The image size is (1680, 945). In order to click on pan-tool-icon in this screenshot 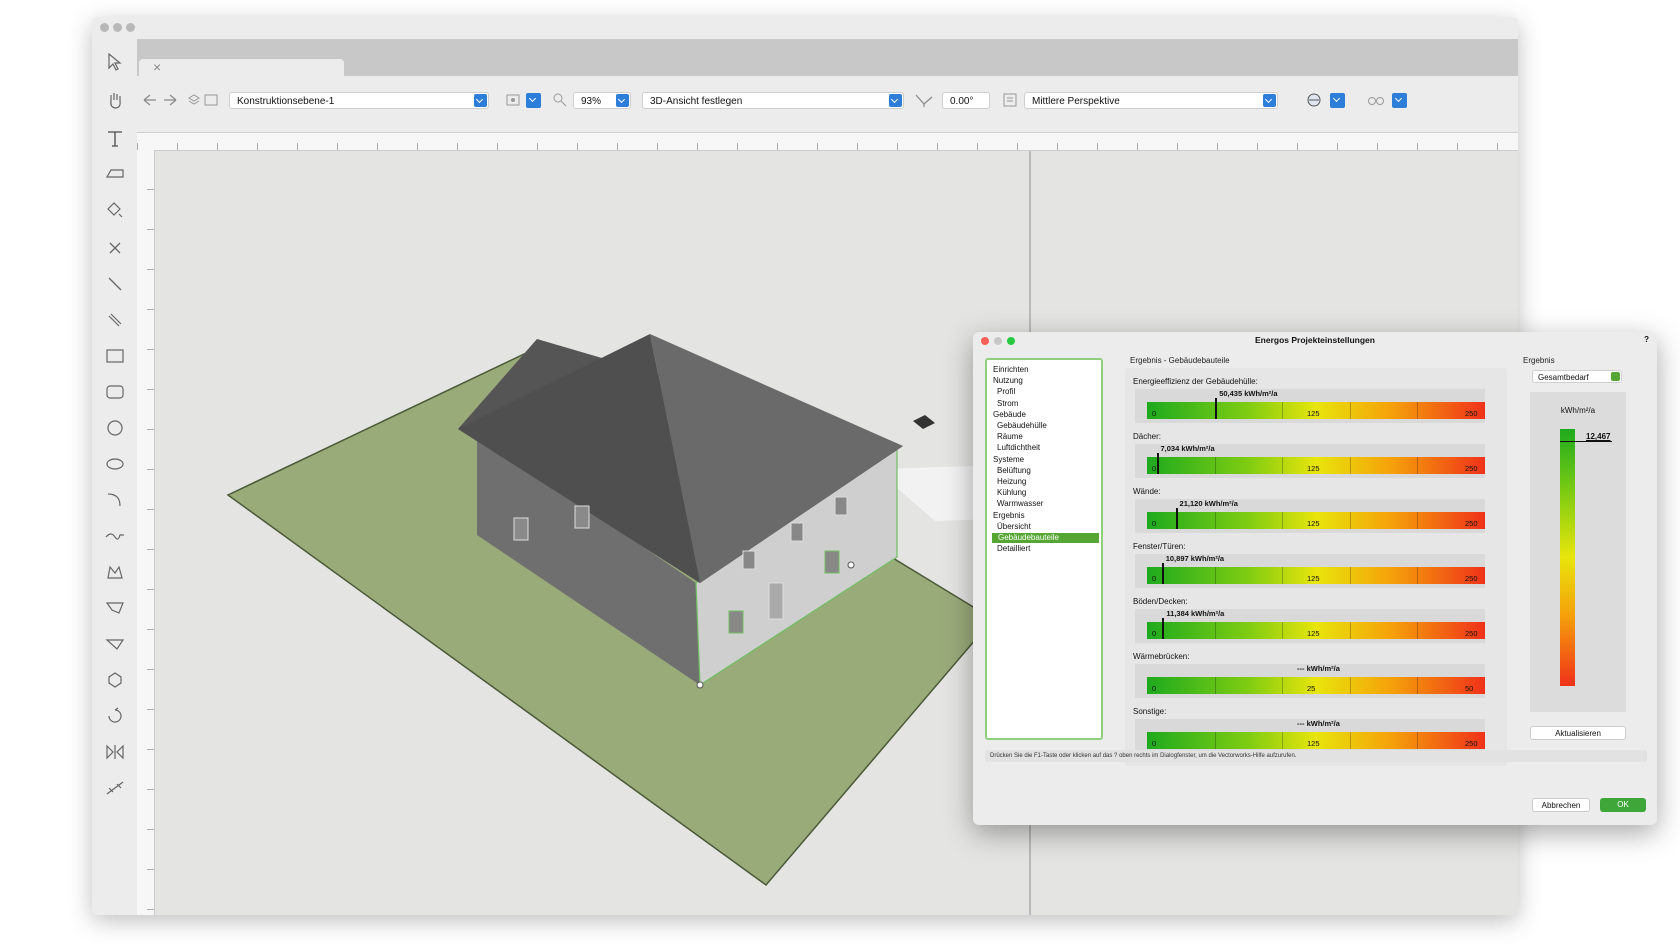, I will do `click(115, 100)`.